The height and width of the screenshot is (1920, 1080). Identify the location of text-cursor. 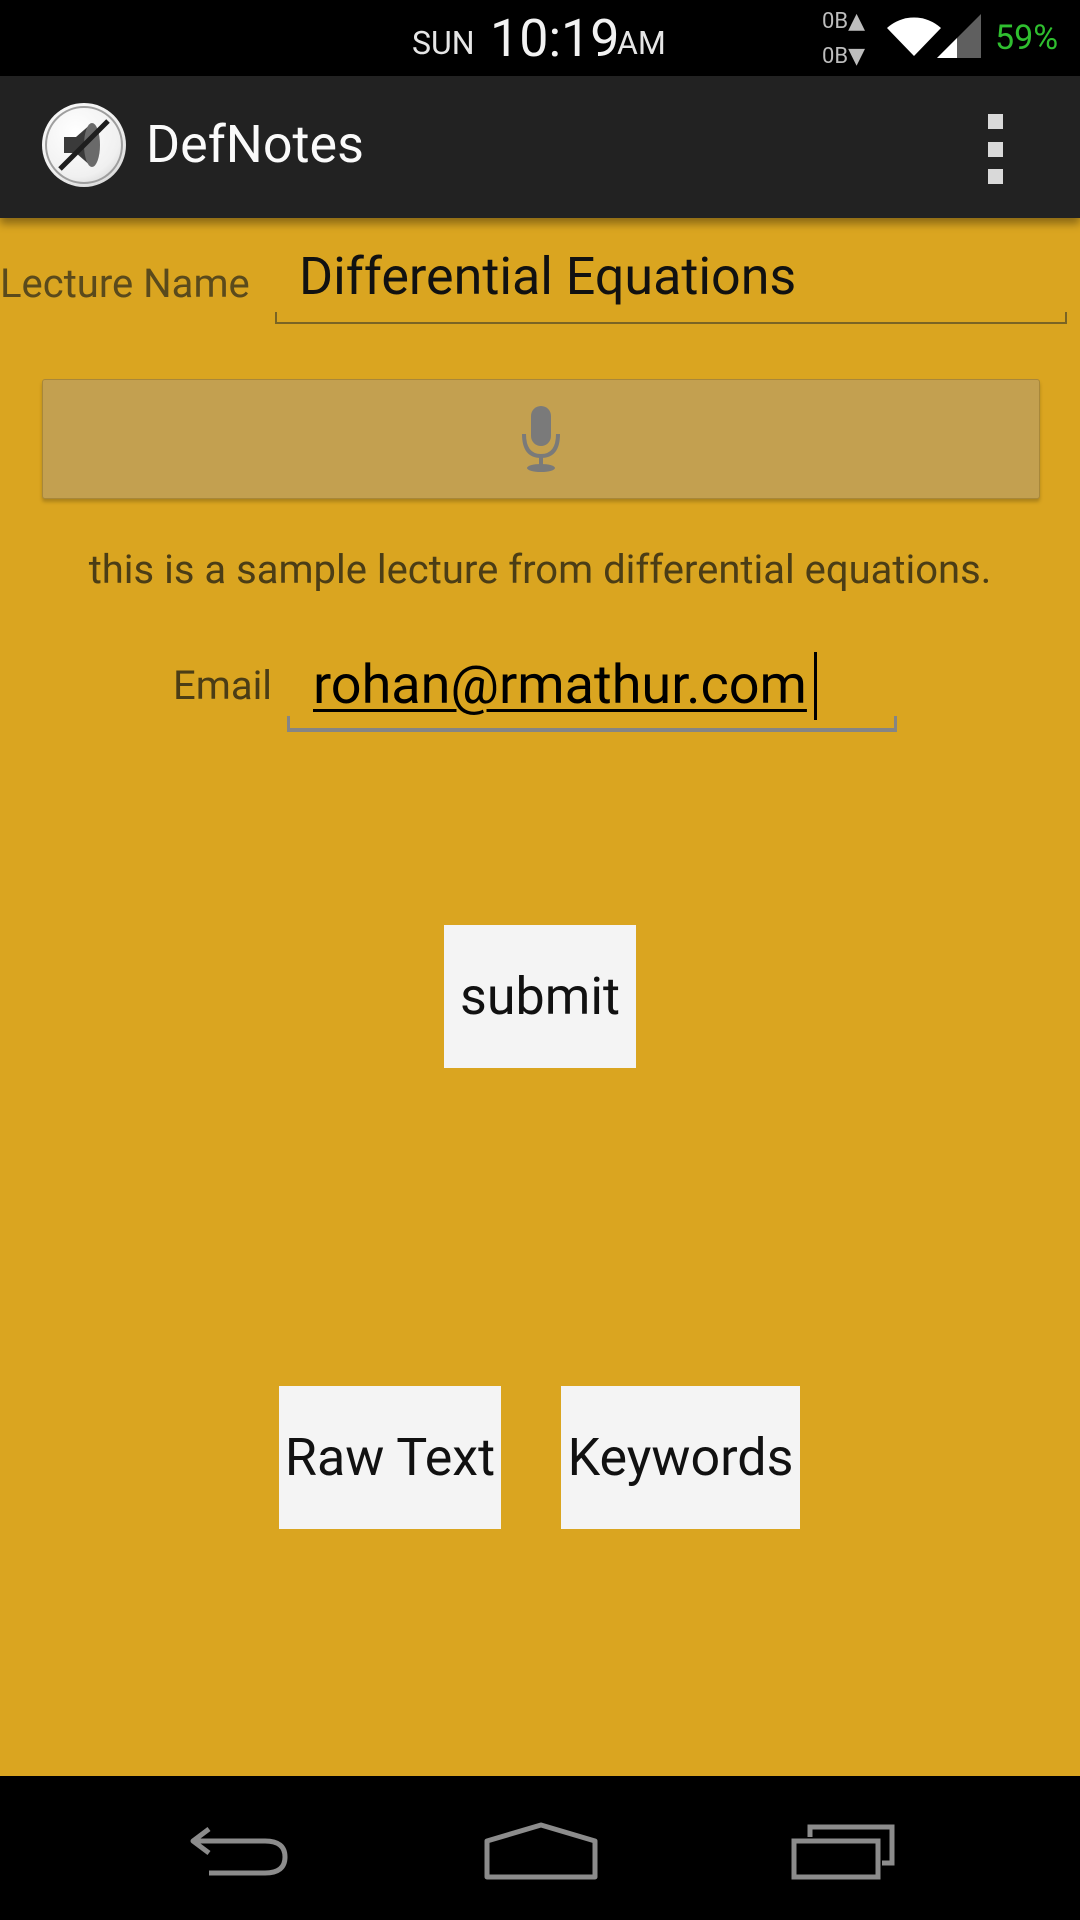
(815, 686).